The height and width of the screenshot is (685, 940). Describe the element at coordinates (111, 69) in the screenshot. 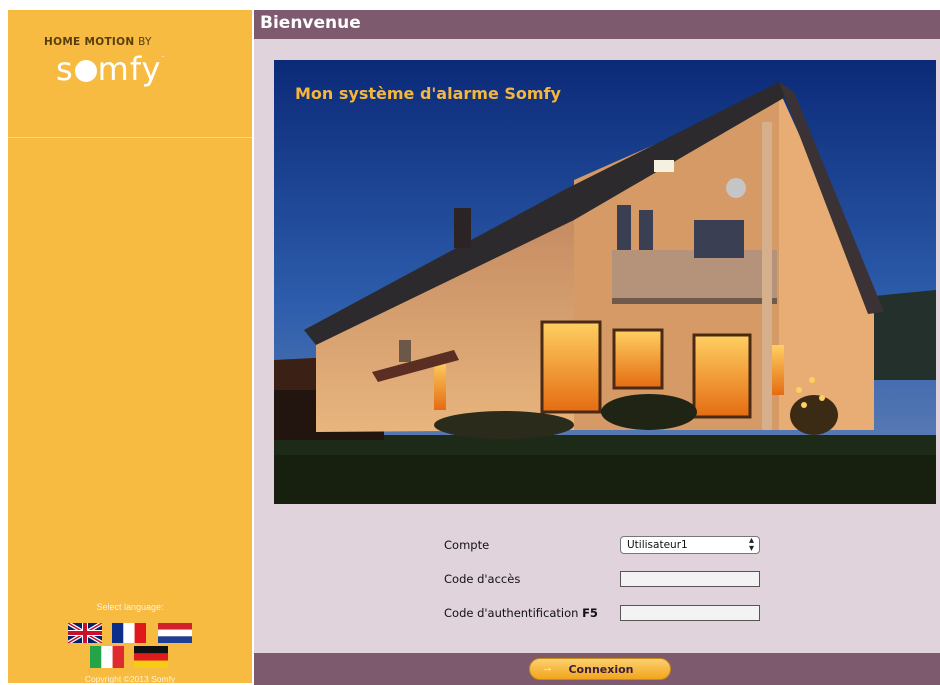

I see `logo-wordmark: s mfy.` at that location.